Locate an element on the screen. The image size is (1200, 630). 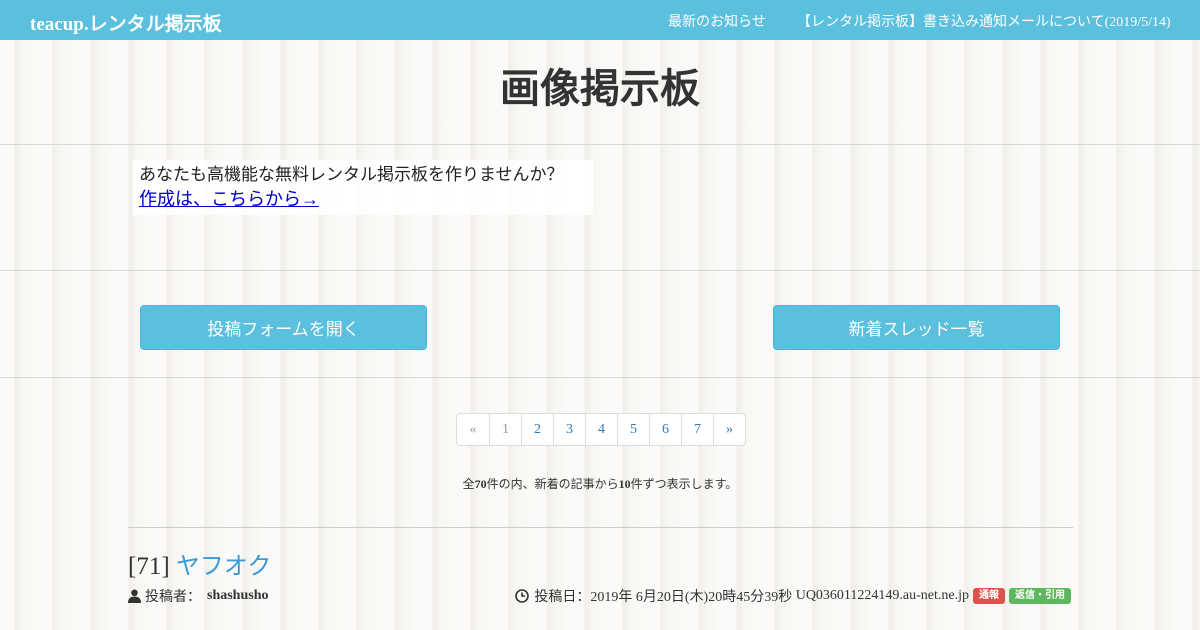
pagination-page-1: 1 is located at coordinates (505, 429).